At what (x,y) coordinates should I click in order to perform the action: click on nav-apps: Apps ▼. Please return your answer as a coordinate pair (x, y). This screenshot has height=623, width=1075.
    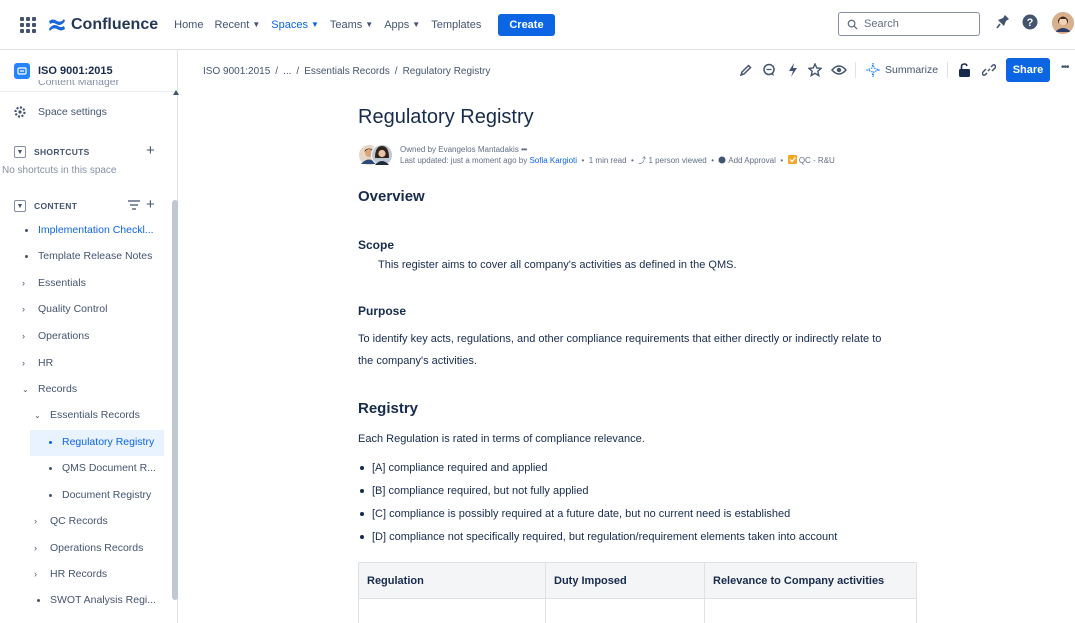
    Looking at the image, I should click on (402, 25).